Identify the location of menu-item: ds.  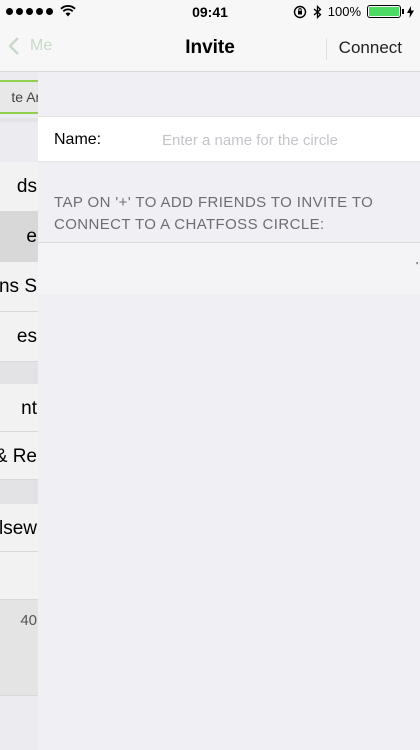
(20, 187).